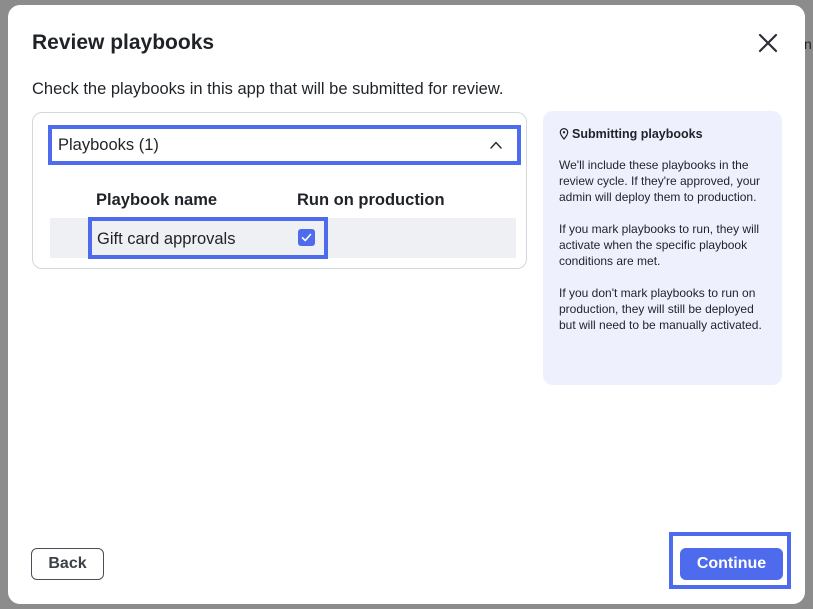 The width and height of the screenshot is (813, 609). I want to click on info-panel-title: Submitting playbooks, so click(637, 134).